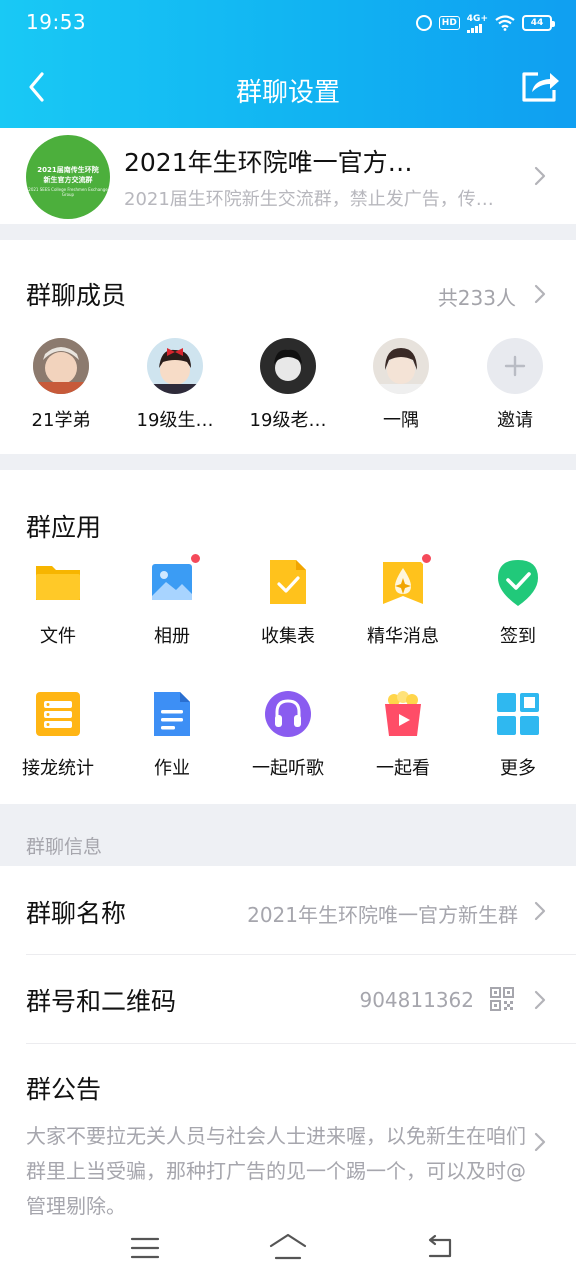 This screenshot has height=1280, width=576. I want to click on group-avatar-line-2: 新生官方交流群, so click(68, 180).